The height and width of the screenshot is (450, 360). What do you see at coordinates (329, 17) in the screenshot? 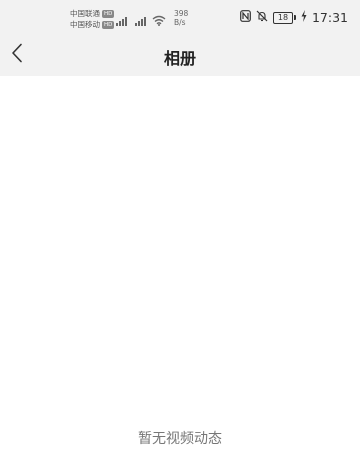
I see `status-time: 17:31` at bounding box center [329, 17].